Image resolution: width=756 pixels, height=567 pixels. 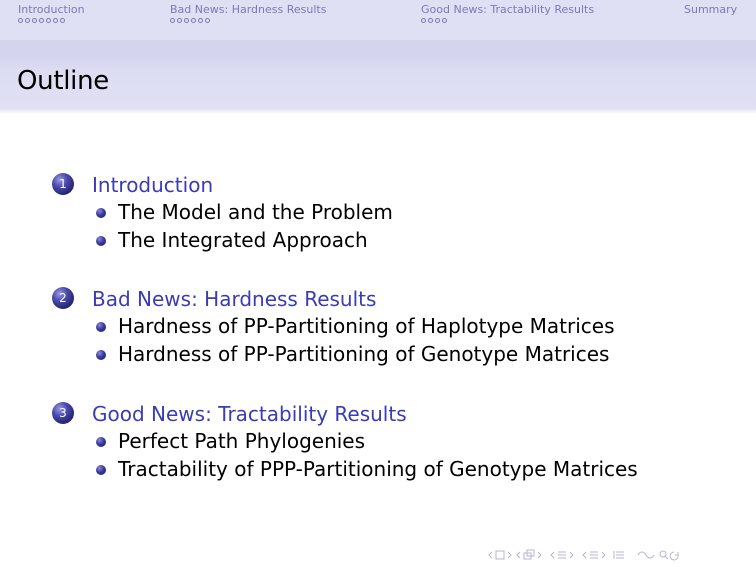 I want to click on nav-section-good-news: Good News: Tractability Results, so click(x=507, y=15).